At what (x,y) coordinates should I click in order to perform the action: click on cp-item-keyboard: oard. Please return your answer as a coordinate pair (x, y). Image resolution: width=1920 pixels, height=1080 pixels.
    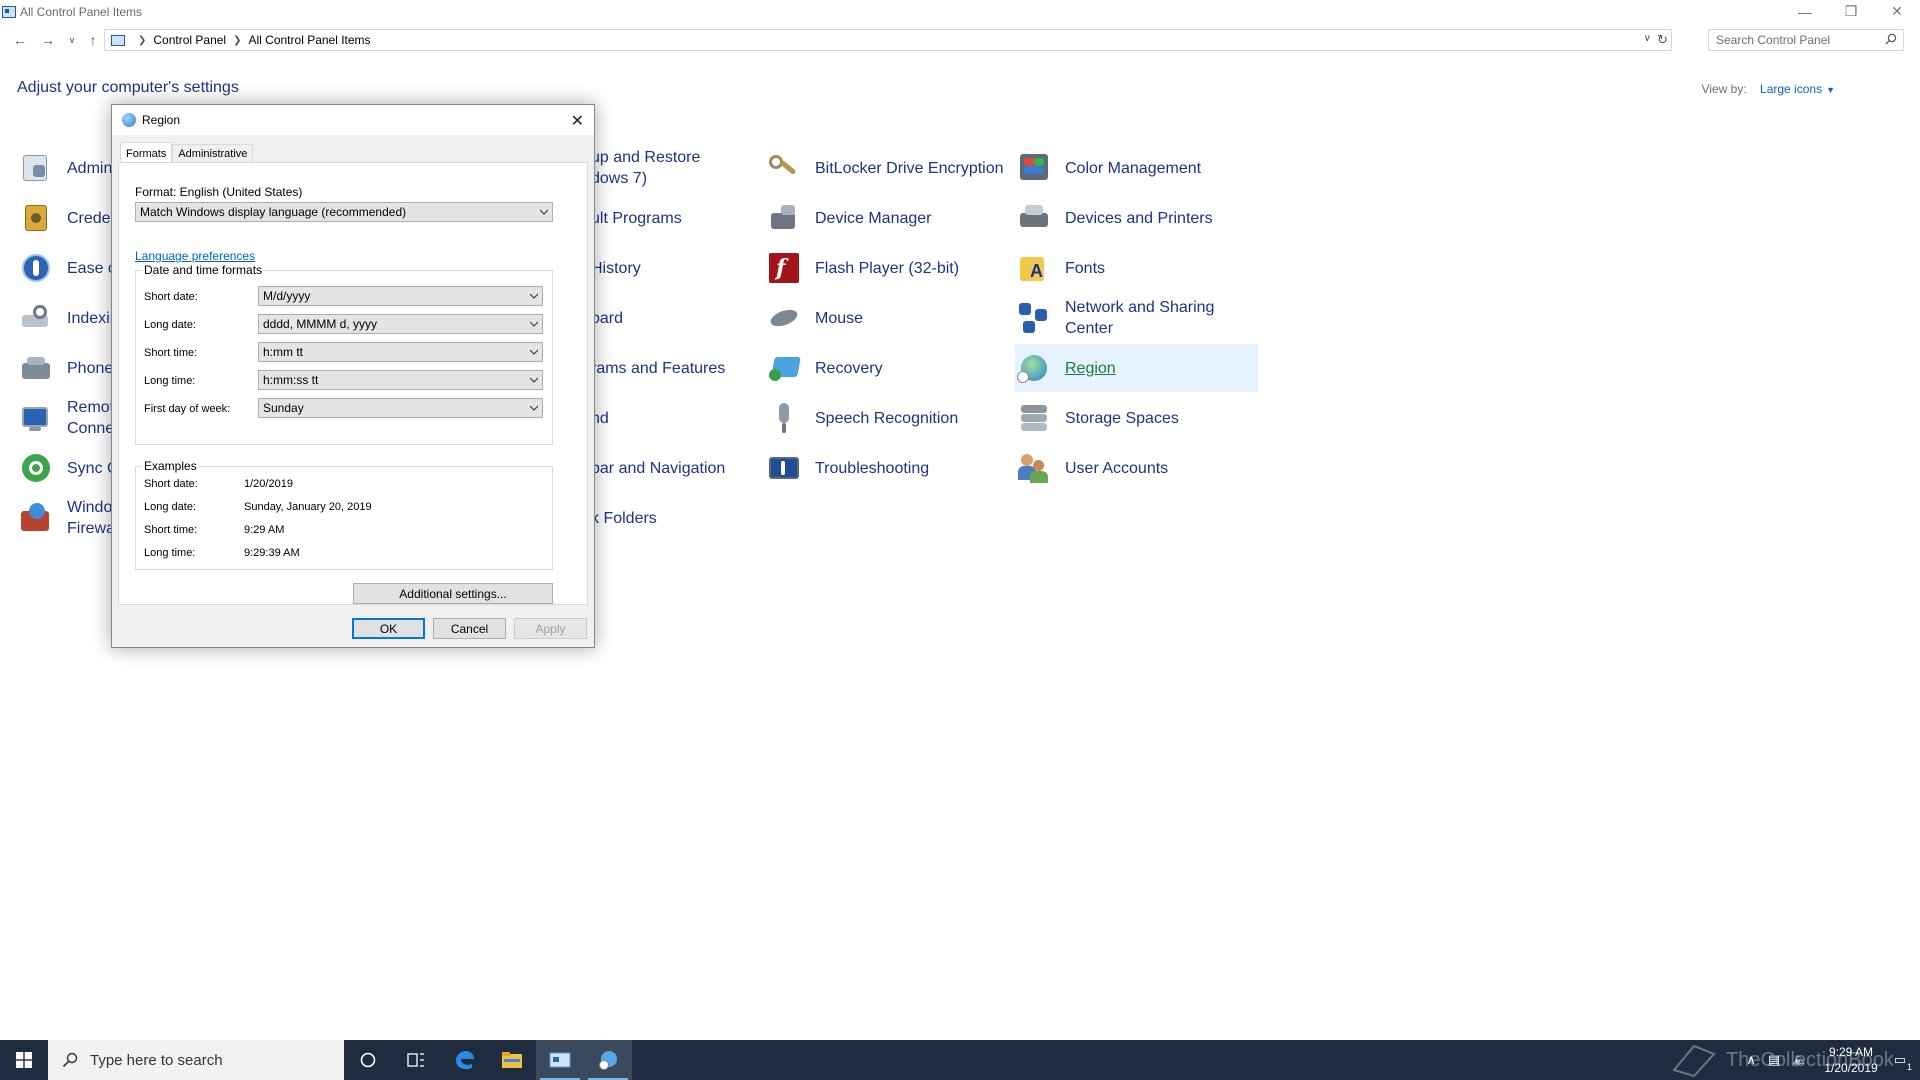
    Looking at the image, I should click on (607, 318).